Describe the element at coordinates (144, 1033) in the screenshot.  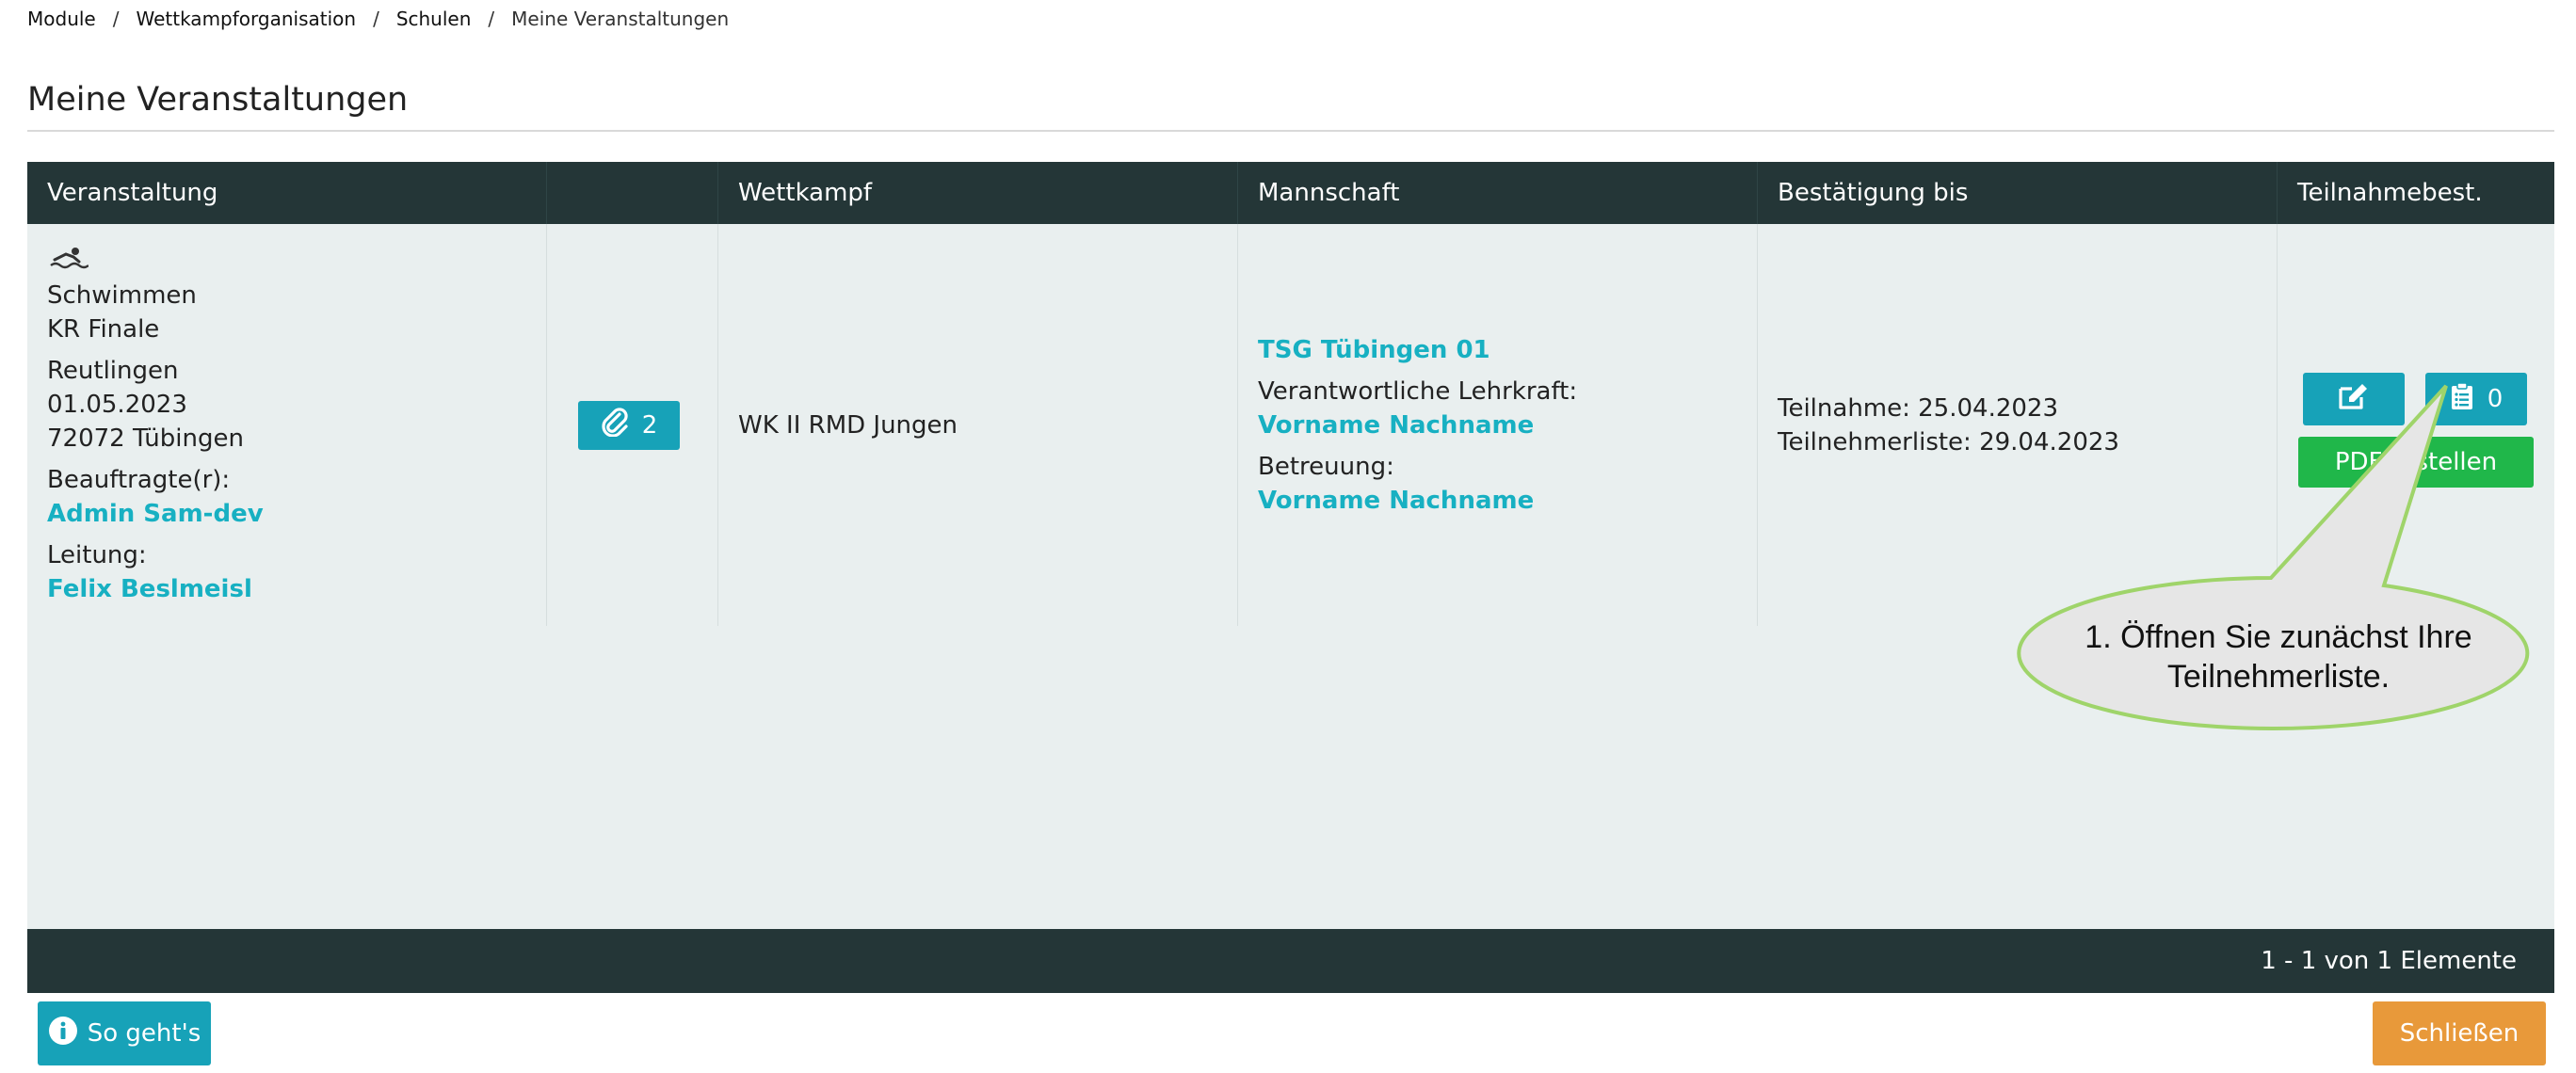
I see `help-button-label: So geht's` at that location.